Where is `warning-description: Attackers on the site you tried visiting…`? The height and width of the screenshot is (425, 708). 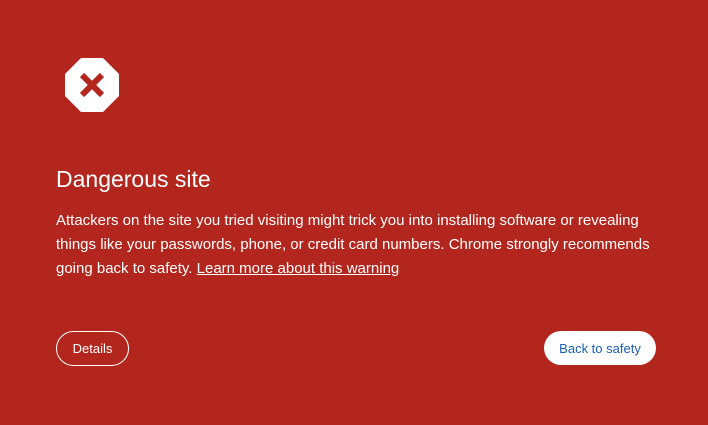
warning-description: Attackers on the site you tried visiting… is located at coordinates (356, 245).